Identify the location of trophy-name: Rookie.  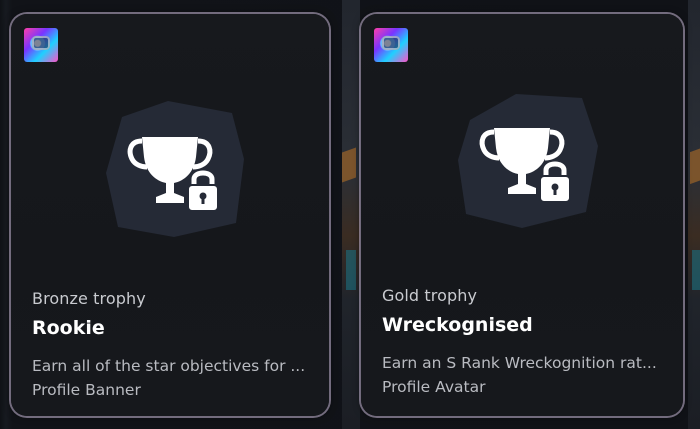
(68, 328).